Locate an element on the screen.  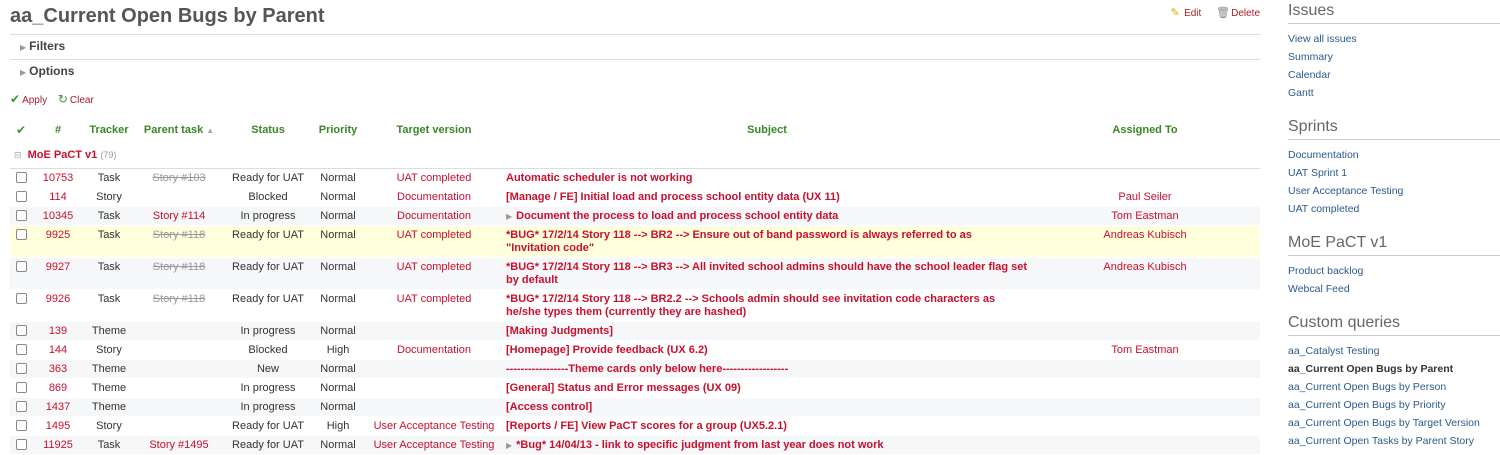
issue-id-link: 1495 is located at coordinates (58, 426).